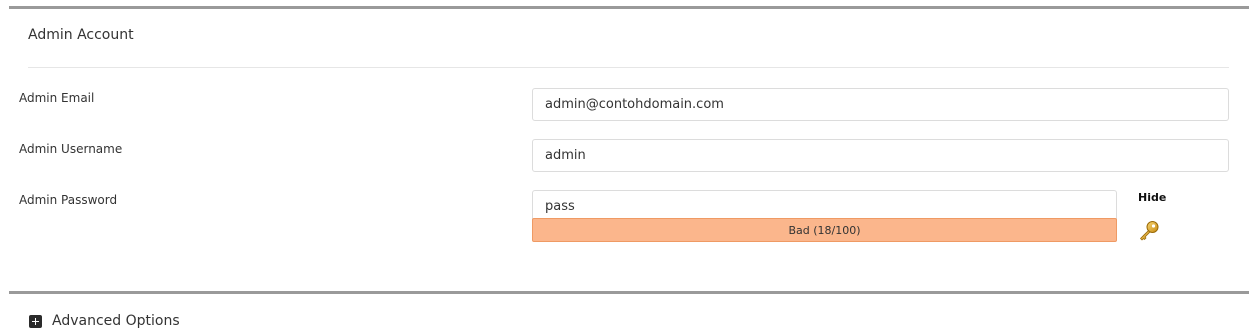 The width and height of the screenshot is (1256, 332). What do you see at coordinates (35, 321) in the screenshot?
I see `plus-square-icon` at bounding box center [35, 321].